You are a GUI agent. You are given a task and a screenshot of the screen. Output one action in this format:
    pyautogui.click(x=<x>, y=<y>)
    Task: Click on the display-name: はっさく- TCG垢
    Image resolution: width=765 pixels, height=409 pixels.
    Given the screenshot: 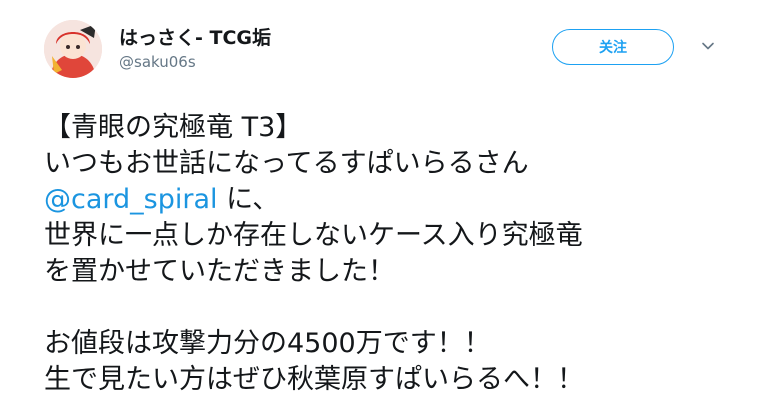 What is the action you would take?
    pyautogui.click(x=195, y=38)
    